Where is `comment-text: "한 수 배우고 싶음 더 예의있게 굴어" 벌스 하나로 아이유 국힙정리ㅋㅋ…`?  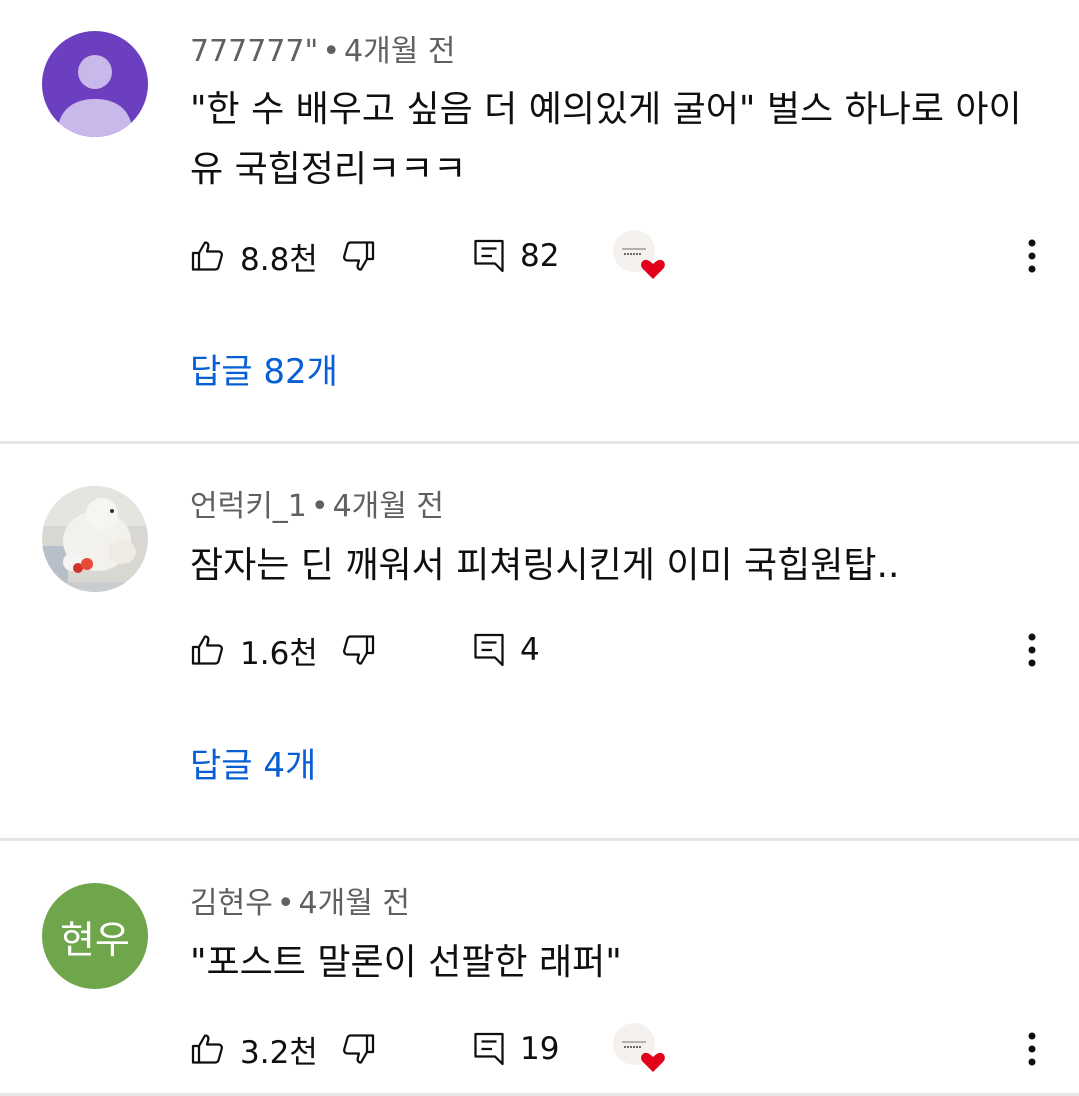
comment-text: "한 수 배우고 싶음 더 예의있게 굴어" 벌스 하나로 아이유 국힙정리ㅋㅋ… is located at coordinates (606, 139).